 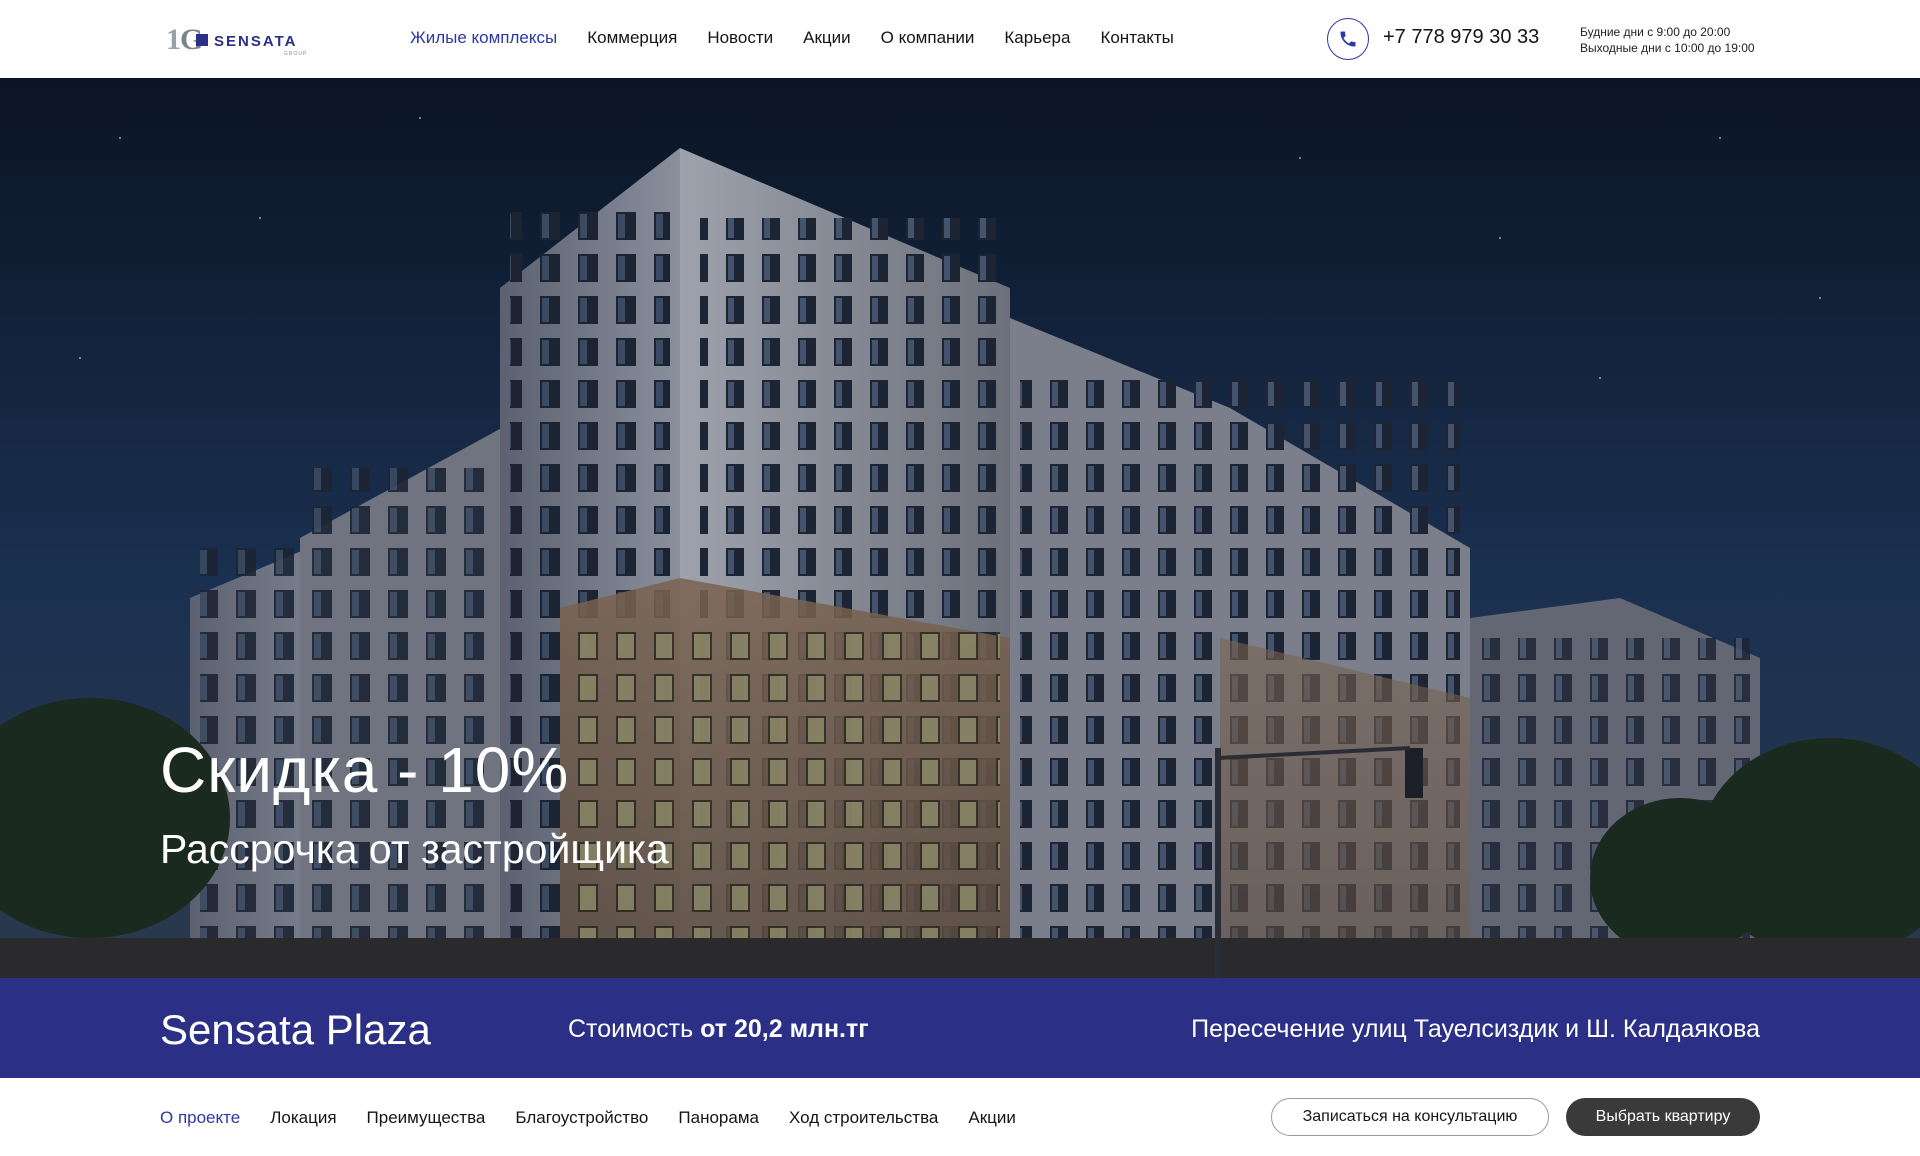 I want to click on subnav-location: Локация, so click(x=303, y=1118).